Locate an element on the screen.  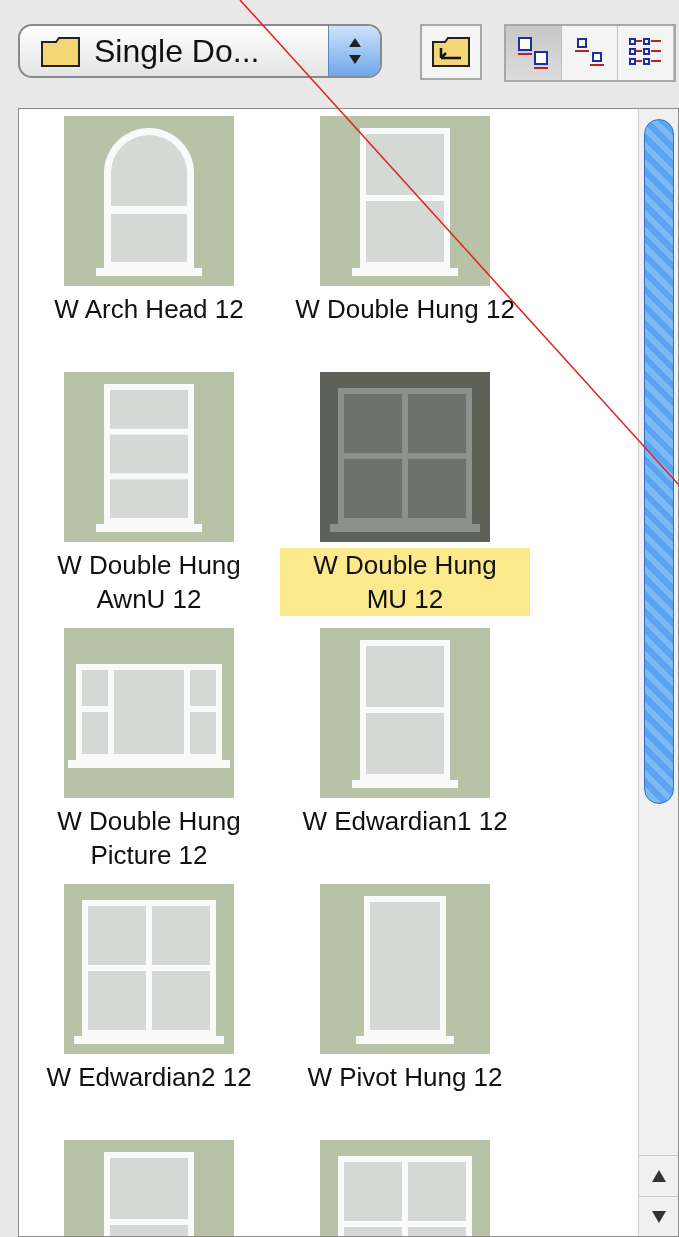
scroll-thumb is located at coordinates (659, 461).